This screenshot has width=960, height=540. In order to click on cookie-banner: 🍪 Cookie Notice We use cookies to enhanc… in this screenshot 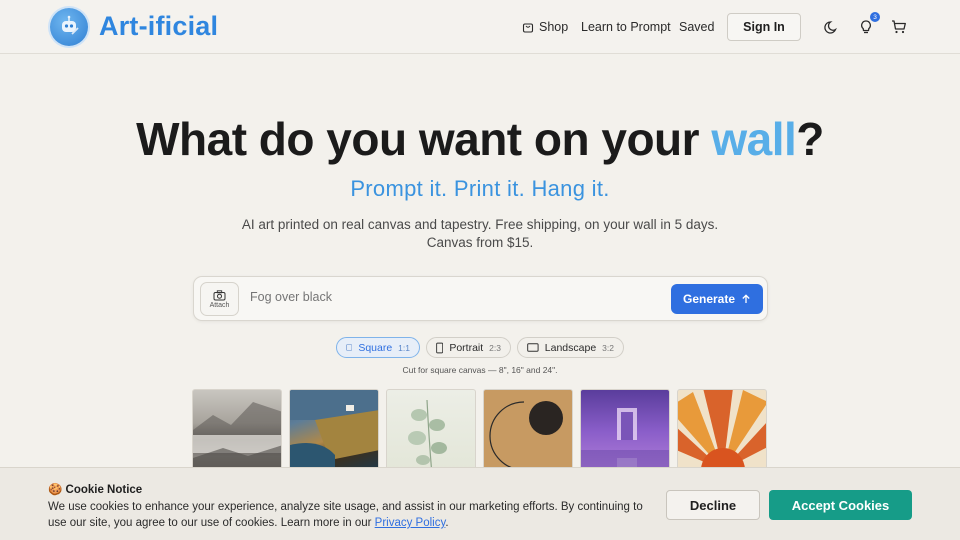, I will do `click(480, 503)`.